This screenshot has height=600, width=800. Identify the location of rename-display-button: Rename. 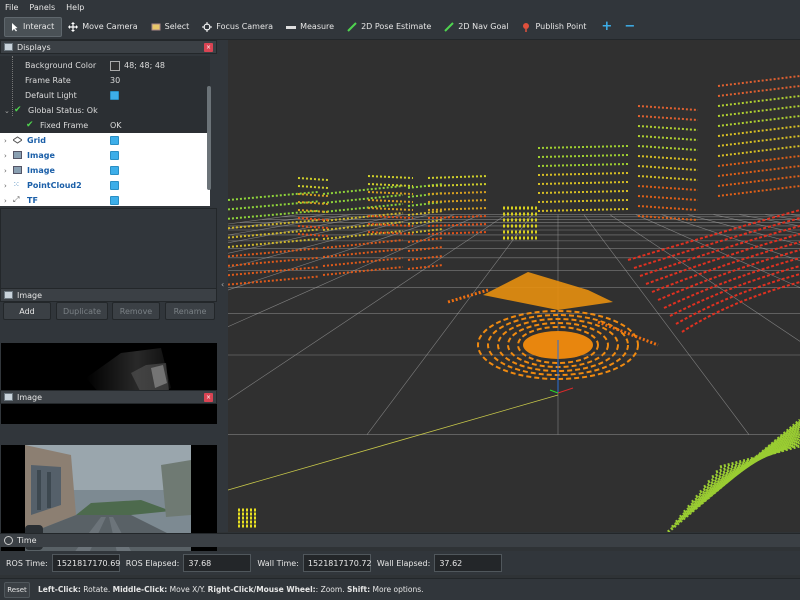
(190, 311).